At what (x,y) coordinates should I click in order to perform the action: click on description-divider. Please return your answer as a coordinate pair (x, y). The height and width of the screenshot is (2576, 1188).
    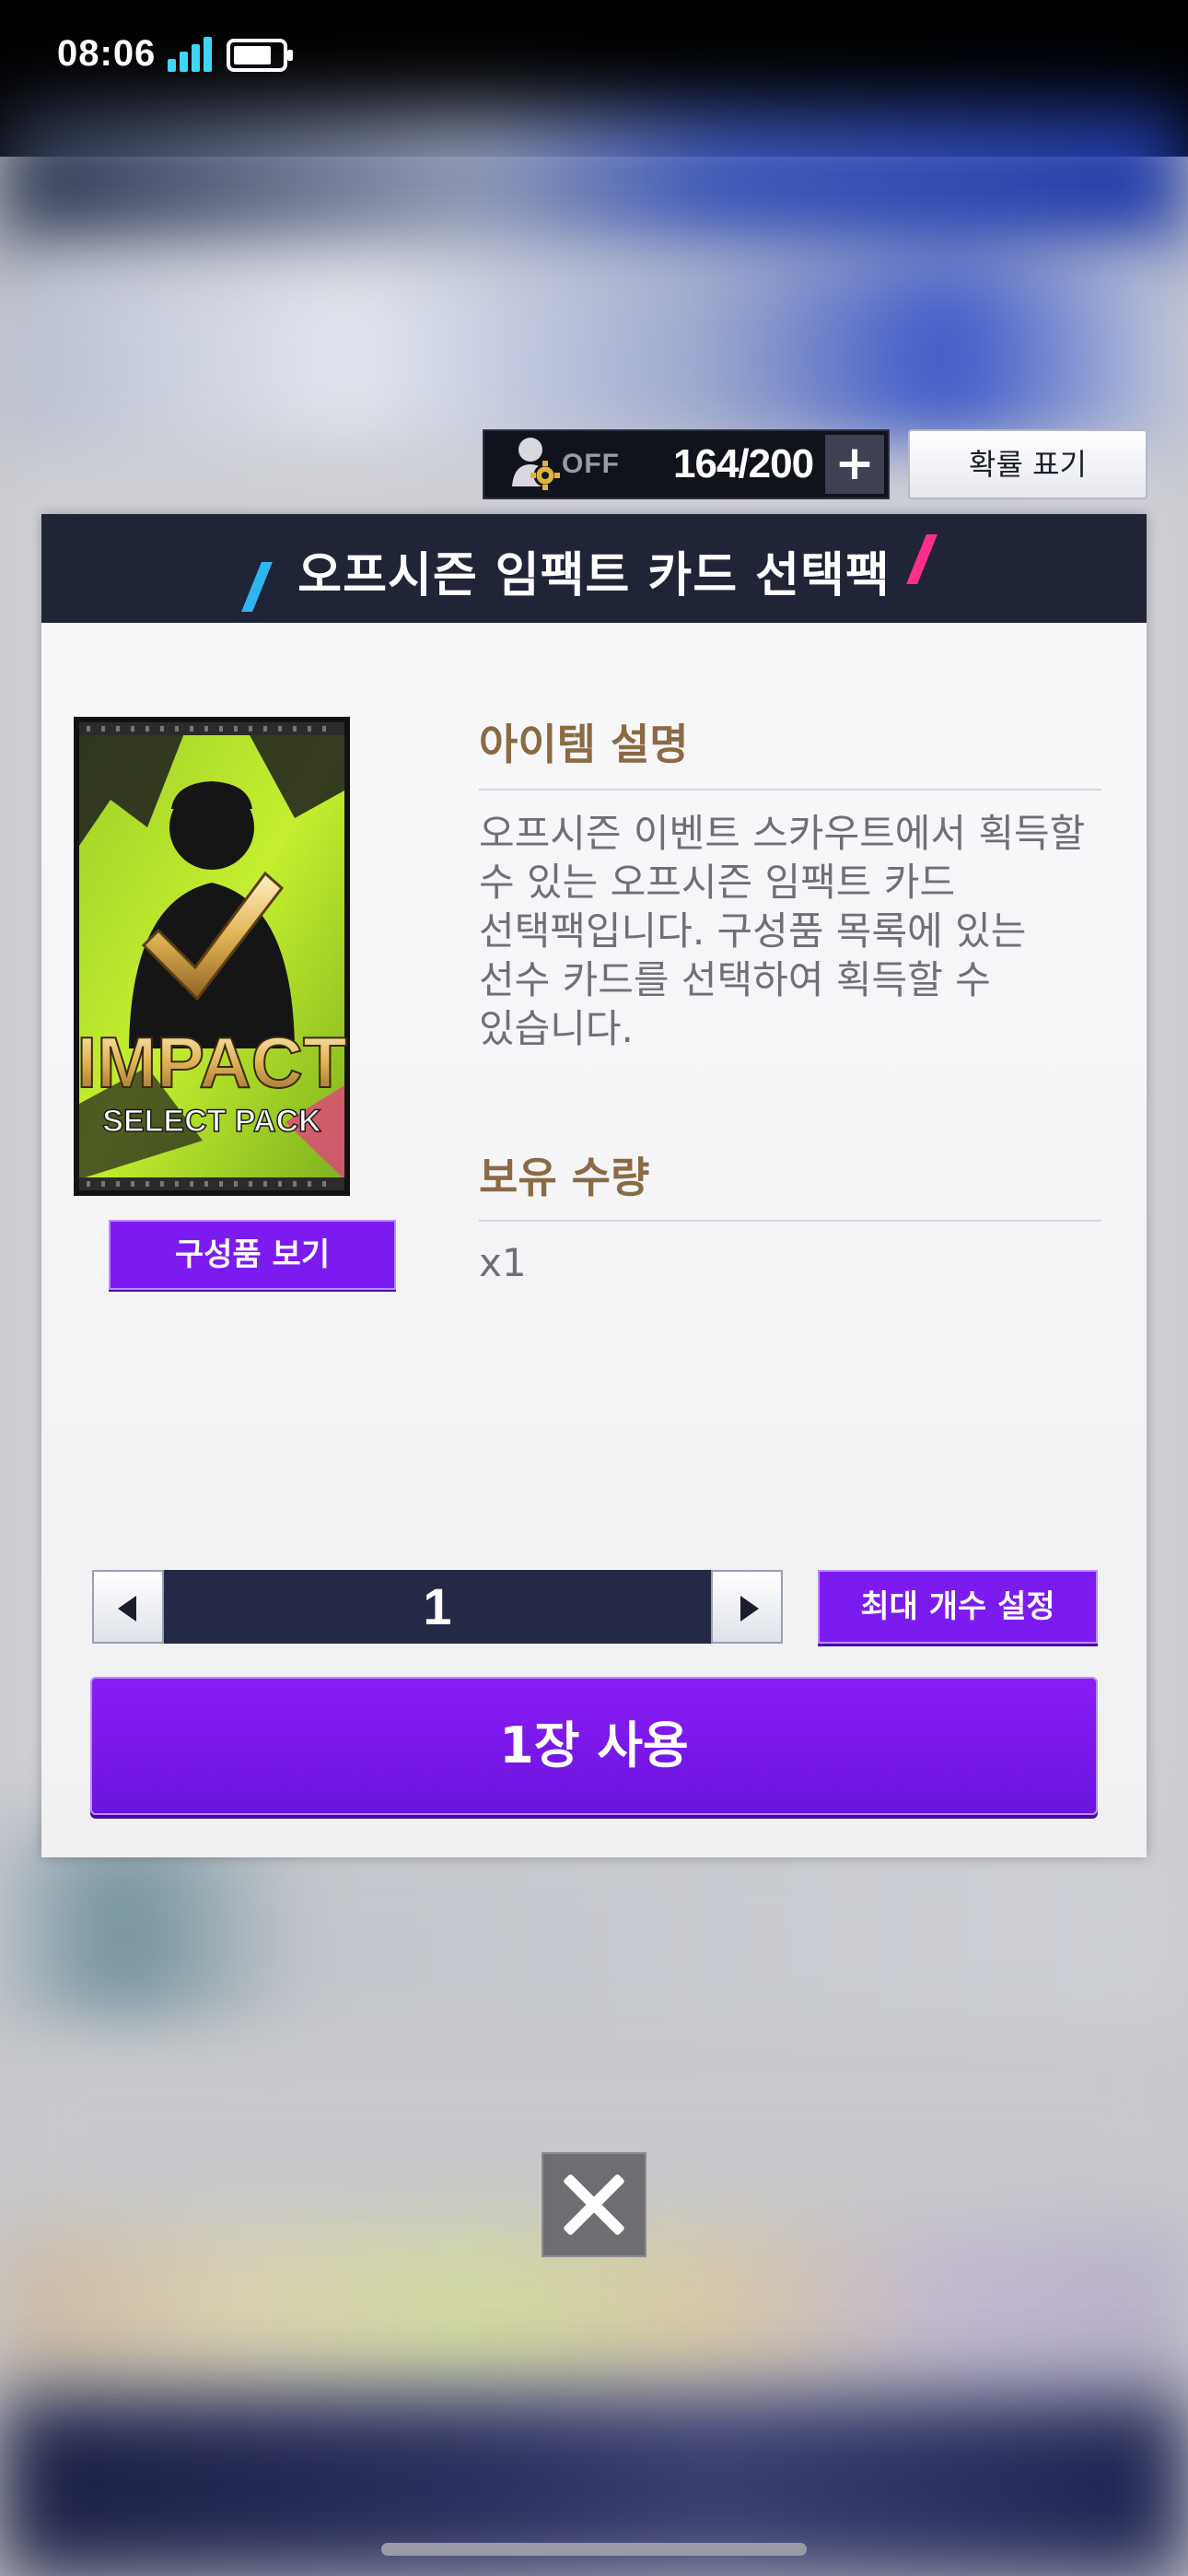
    Looking at the image, I should click on (790, 789).